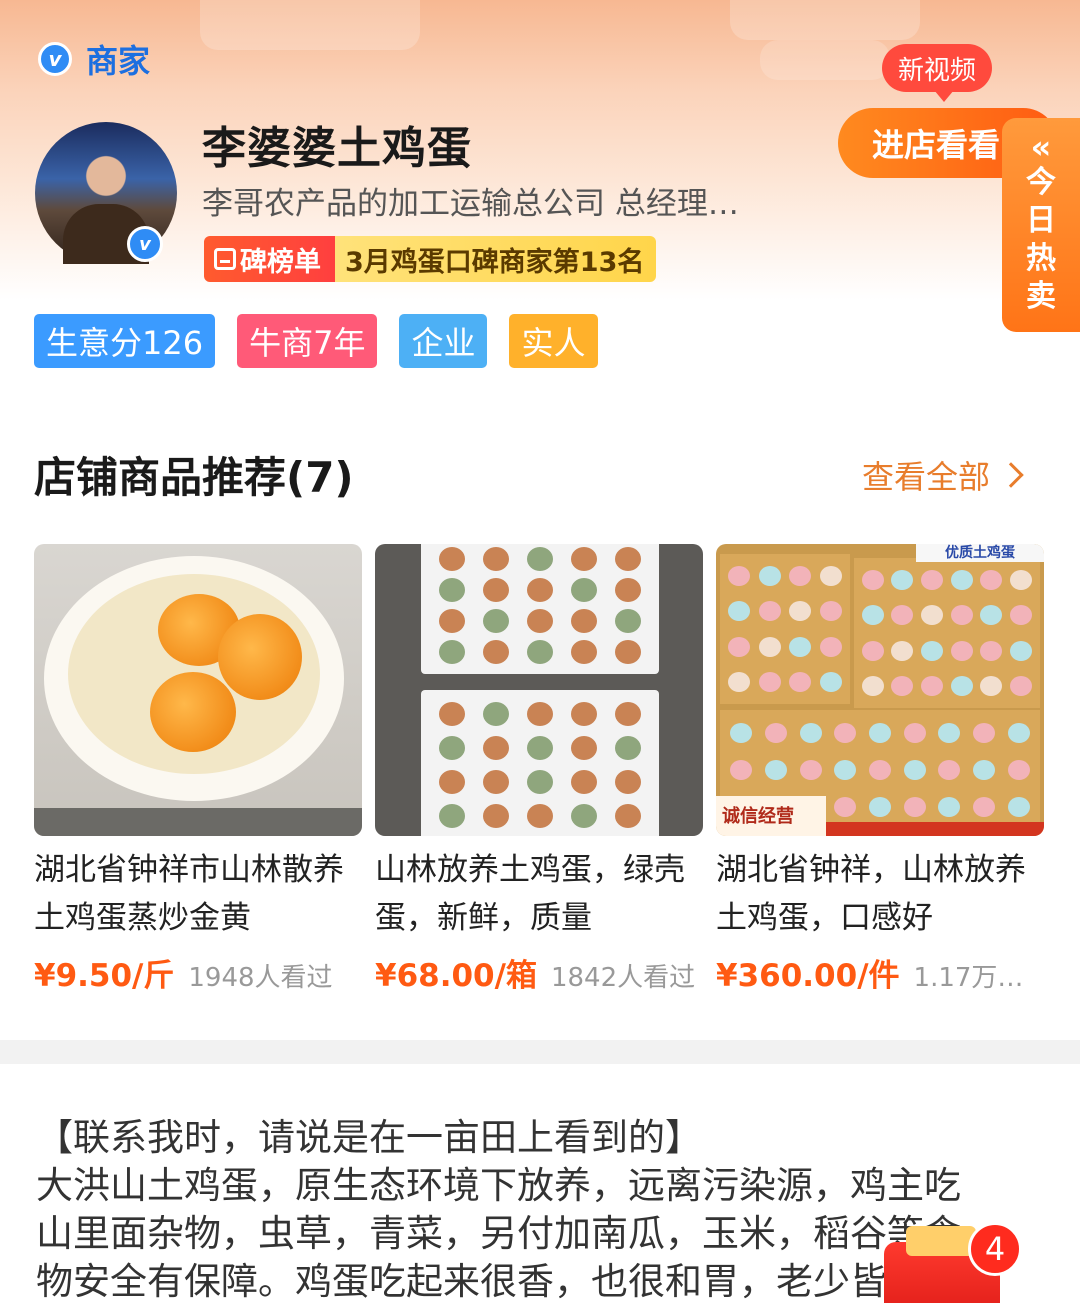 The height and width of the screenshot is (1303, 1080). I want to click on egg-carton, so click(947, 633).